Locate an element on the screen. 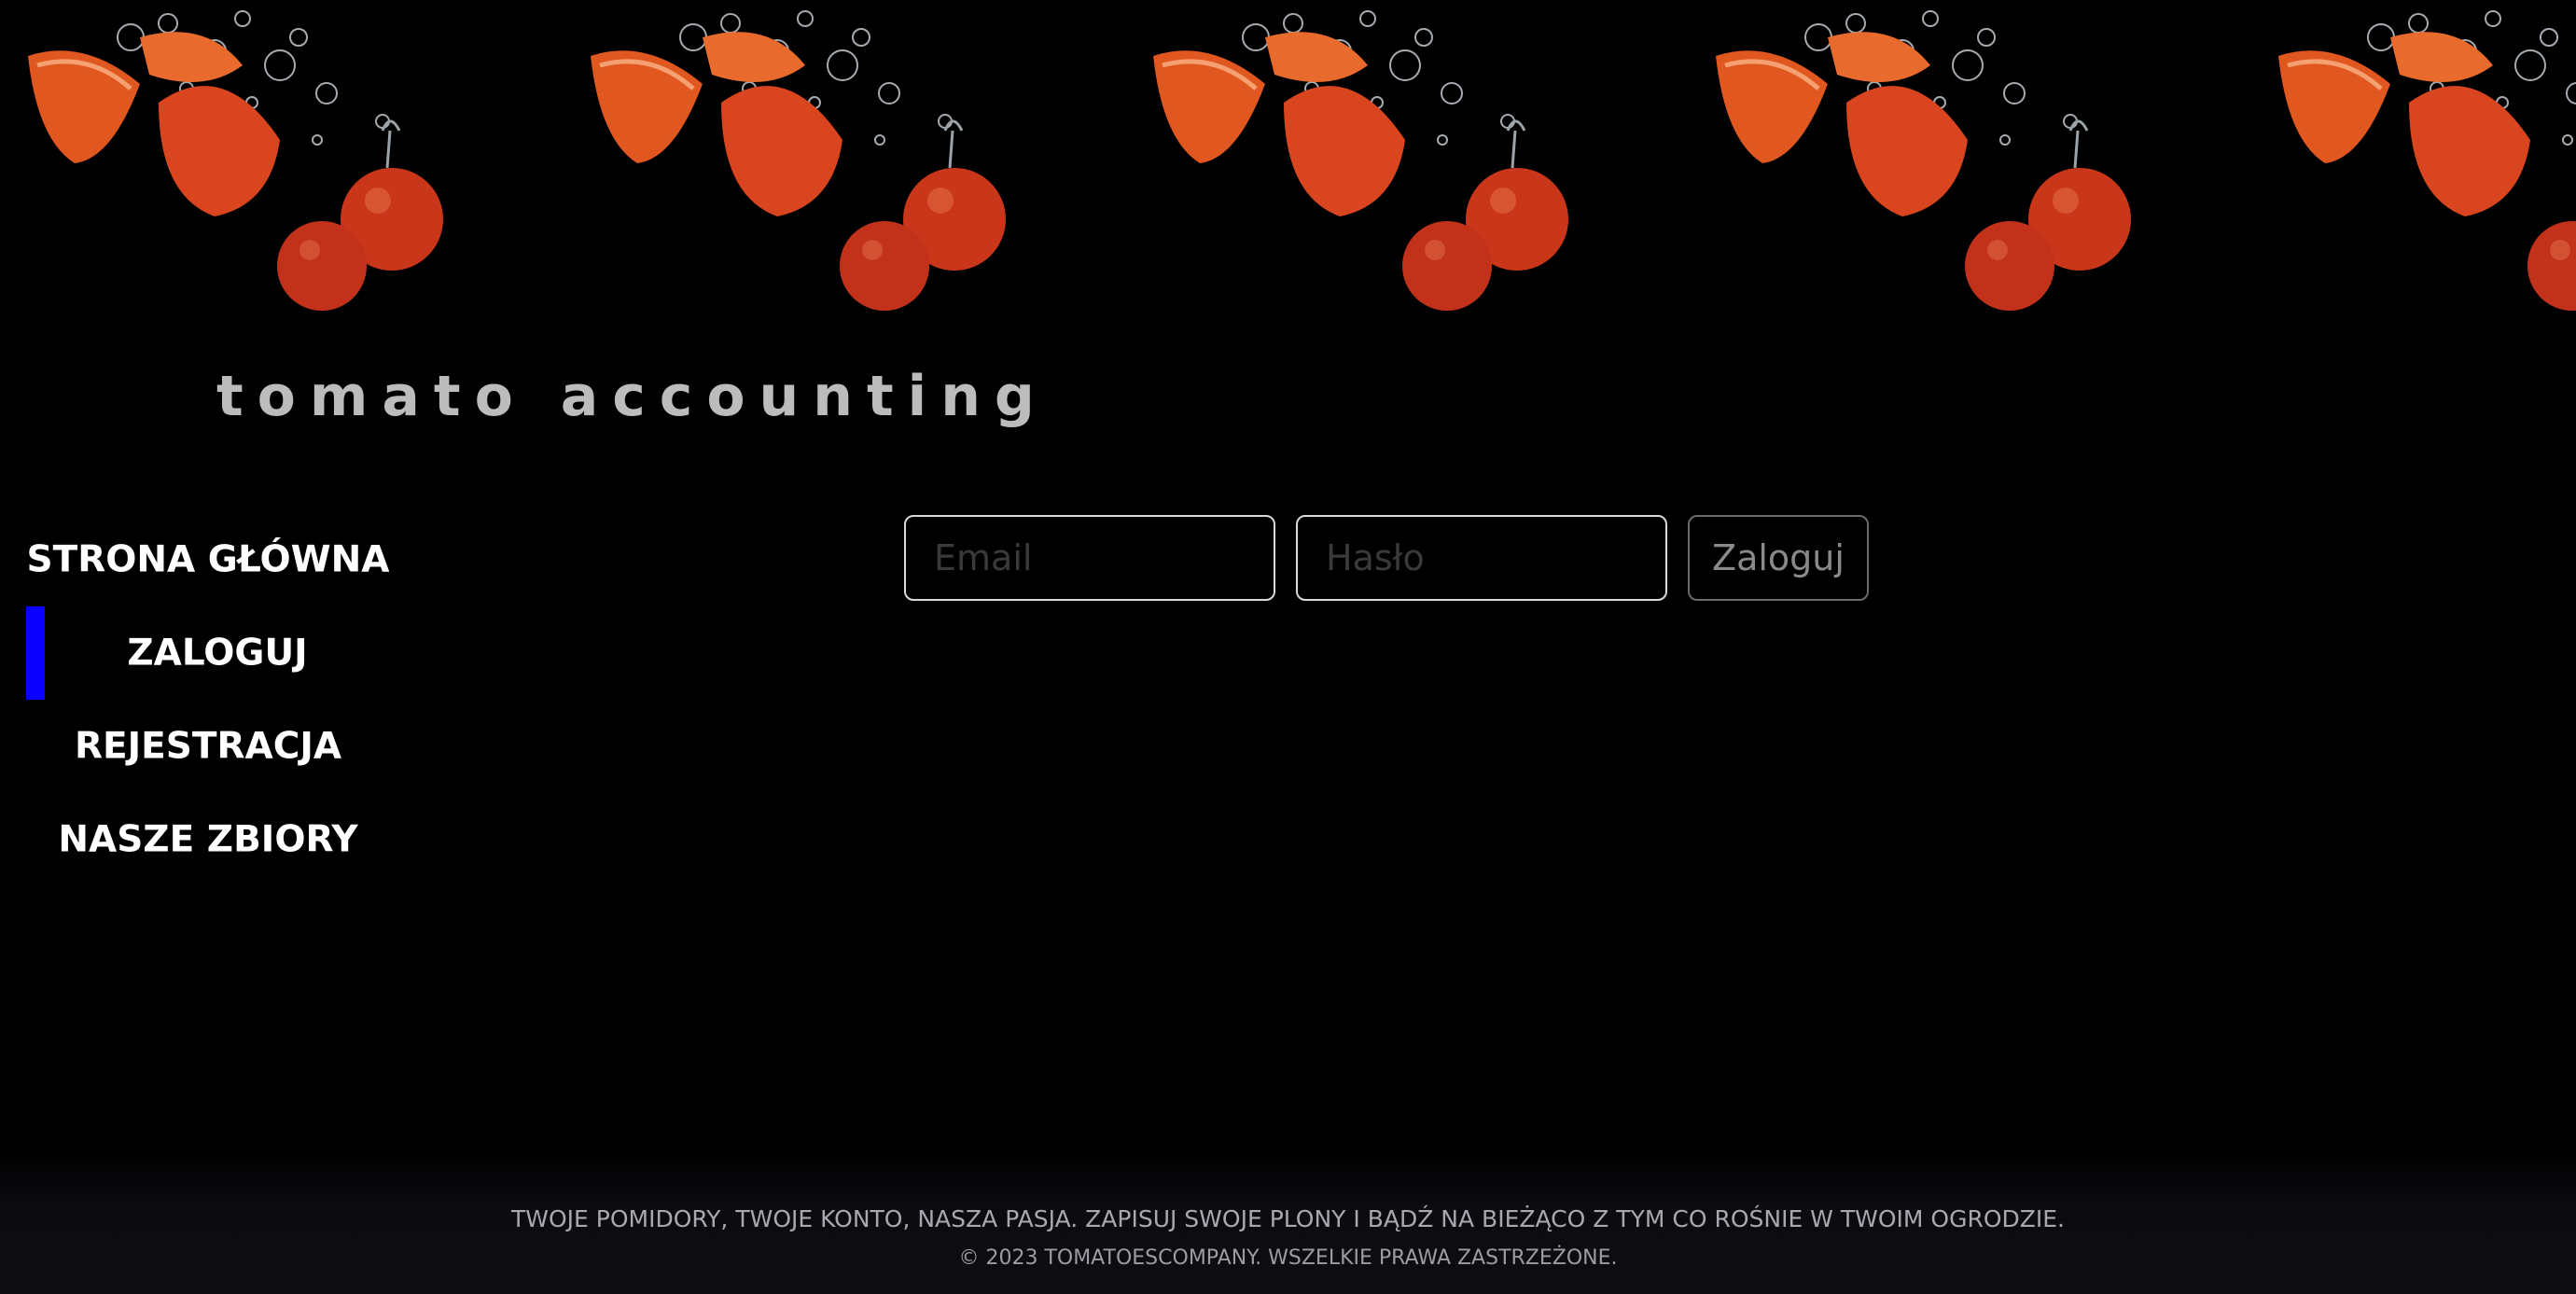 This screenshot has height=1294, width=2576. login-button: Zaloguj is located at coordinates (1778, 558).